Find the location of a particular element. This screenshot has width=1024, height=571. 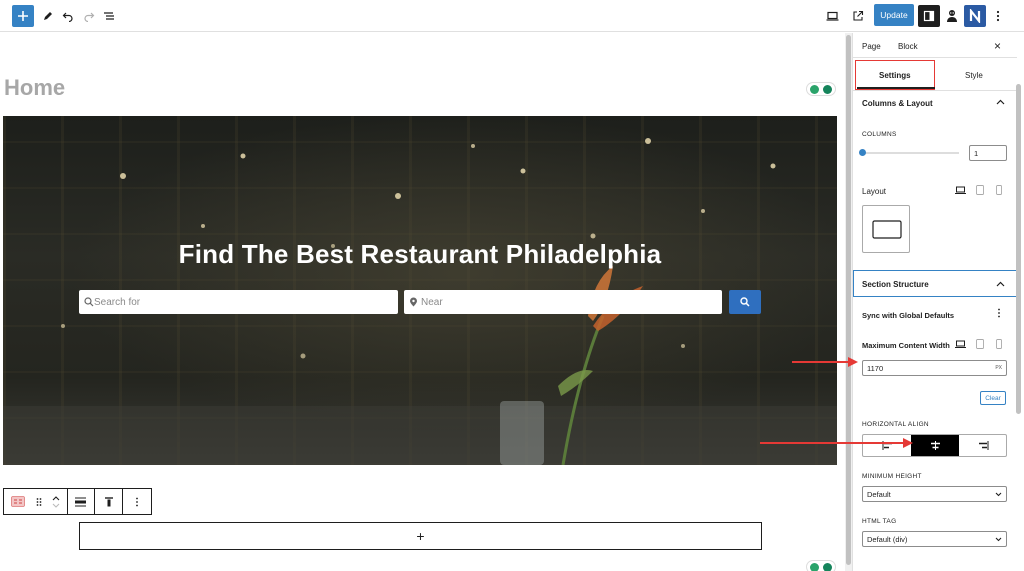

clear-button: Clear is located at coordinates (993, 398).